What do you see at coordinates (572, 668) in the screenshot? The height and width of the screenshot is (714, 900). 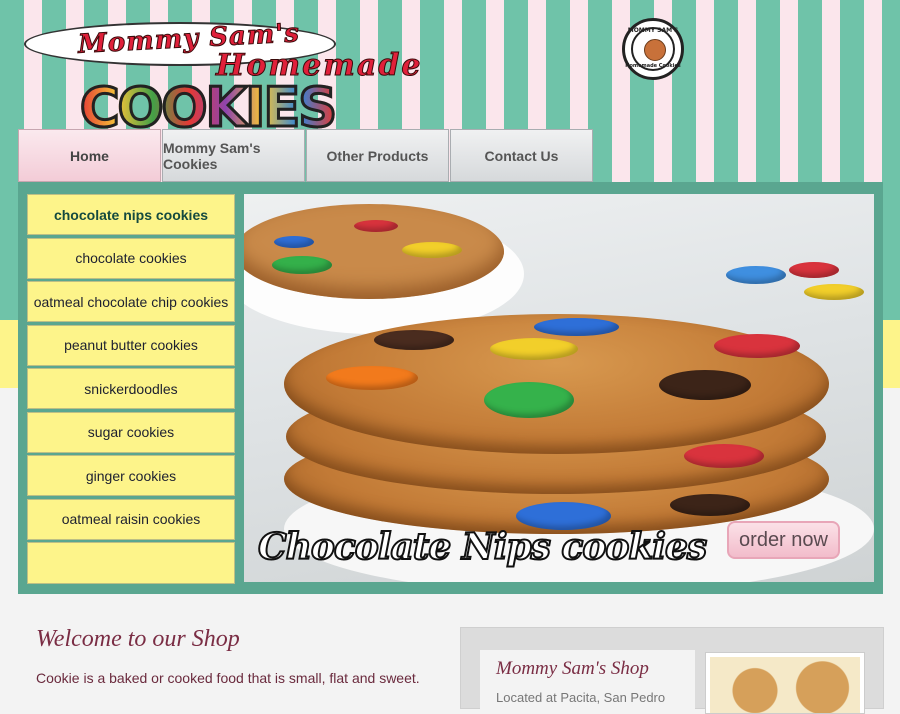 I see `shop-title: Mommy Sam's Shop` at bounding box center [572, 668].